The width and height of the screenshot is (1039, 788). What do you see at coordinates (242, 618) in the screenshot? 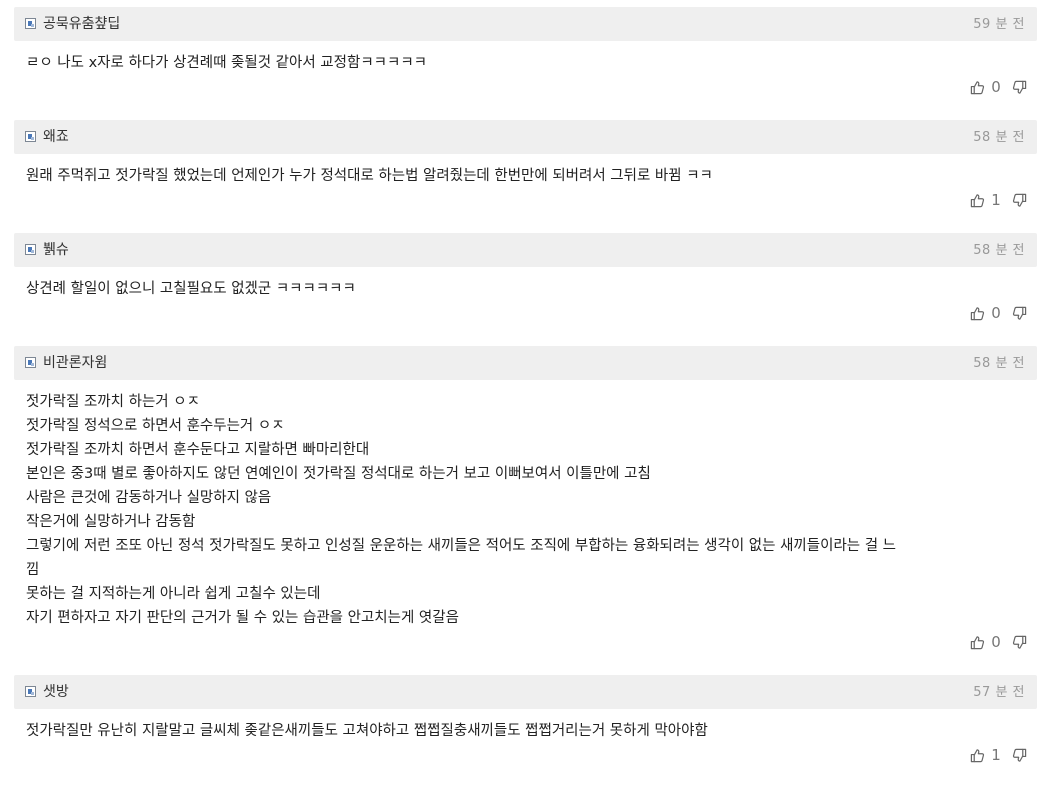
I see `comment-text-line: 자기 편하자고 자기 판단의 근거가 될 수 있는 습관을 안고치는게 엿갈음` at bounding box center [242, 618].